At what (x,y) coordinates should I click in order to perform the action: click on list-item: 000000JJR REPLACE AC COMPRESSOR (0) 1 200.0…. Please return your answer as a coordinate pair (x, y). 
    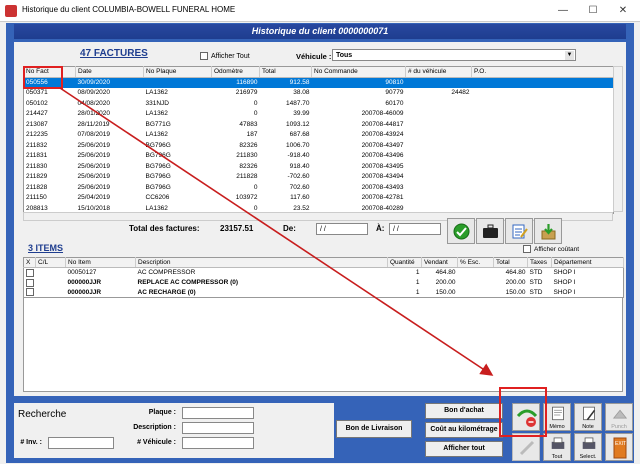
    Looking at the image, I should click on (324, 283).